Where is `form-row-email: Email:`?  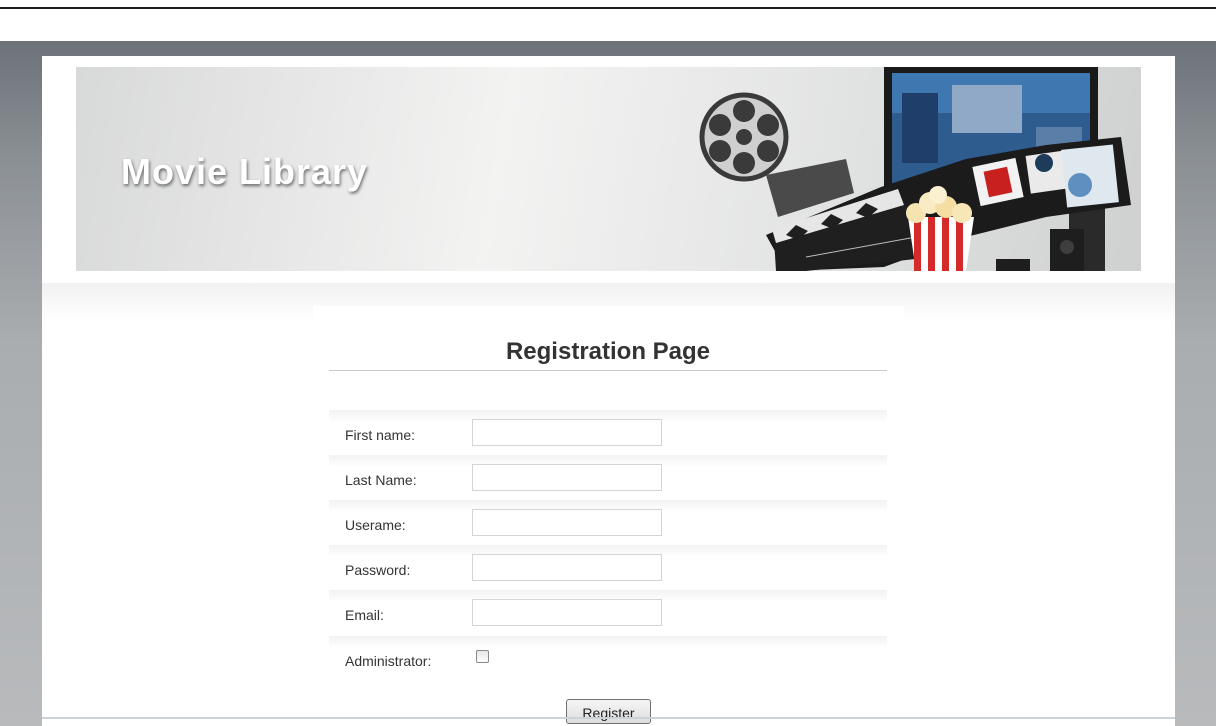 form-row-email: Email: is located at coordinates (608, 612).